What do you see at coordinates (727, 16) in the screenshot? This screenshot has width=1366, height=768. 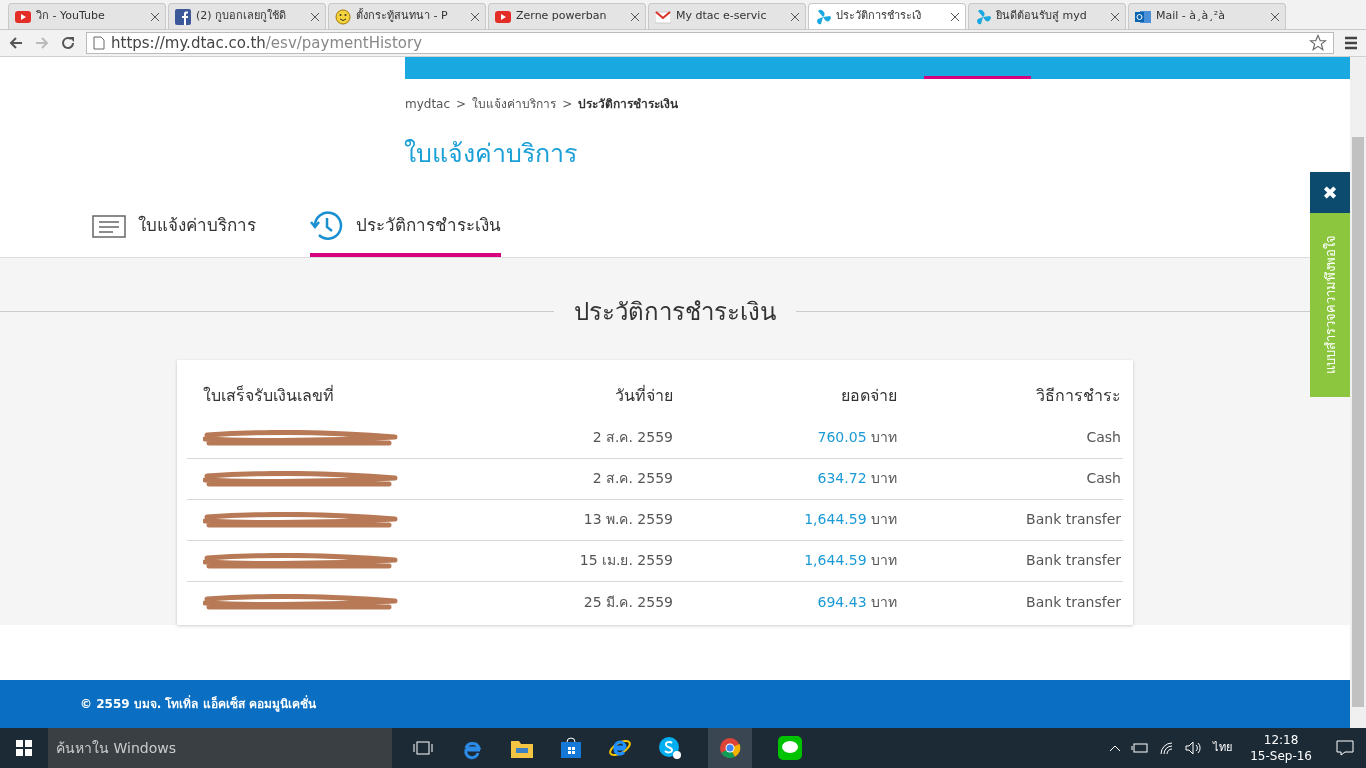 I see `browser-tab: My dtac e-servic` at bounding box center [727, 16].